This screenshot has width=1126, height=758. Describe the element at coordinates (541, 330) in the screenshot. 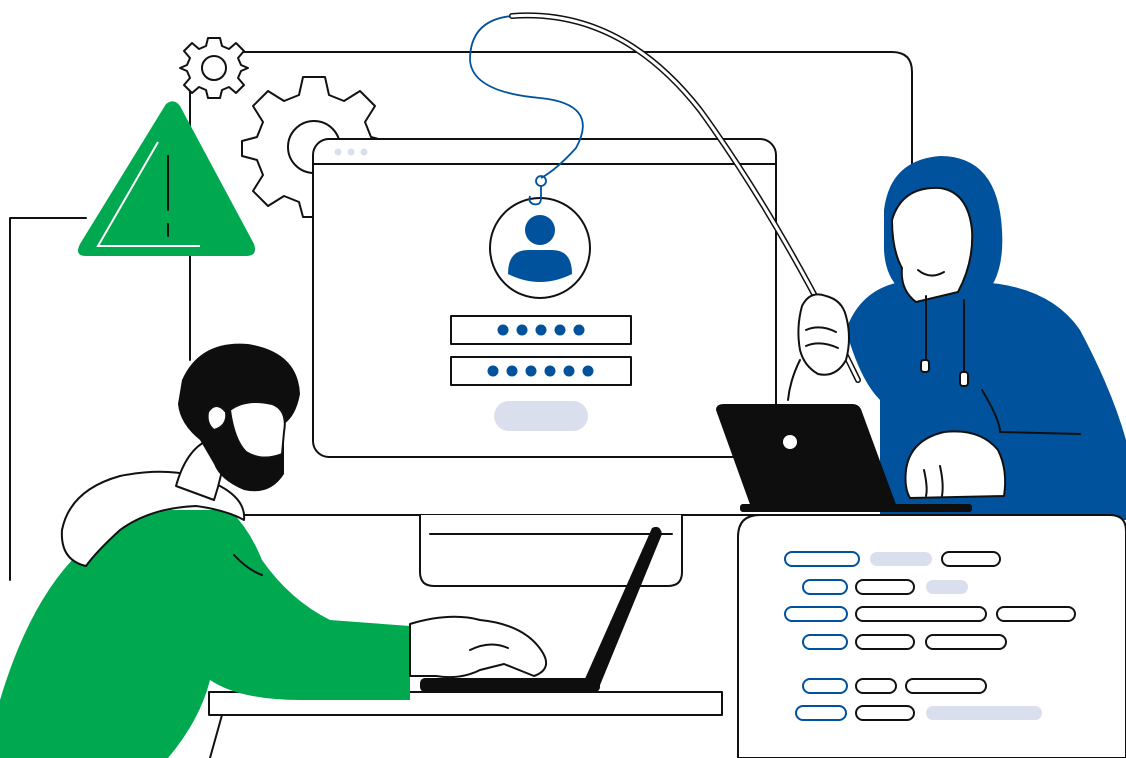

I see `username-field` at that location.